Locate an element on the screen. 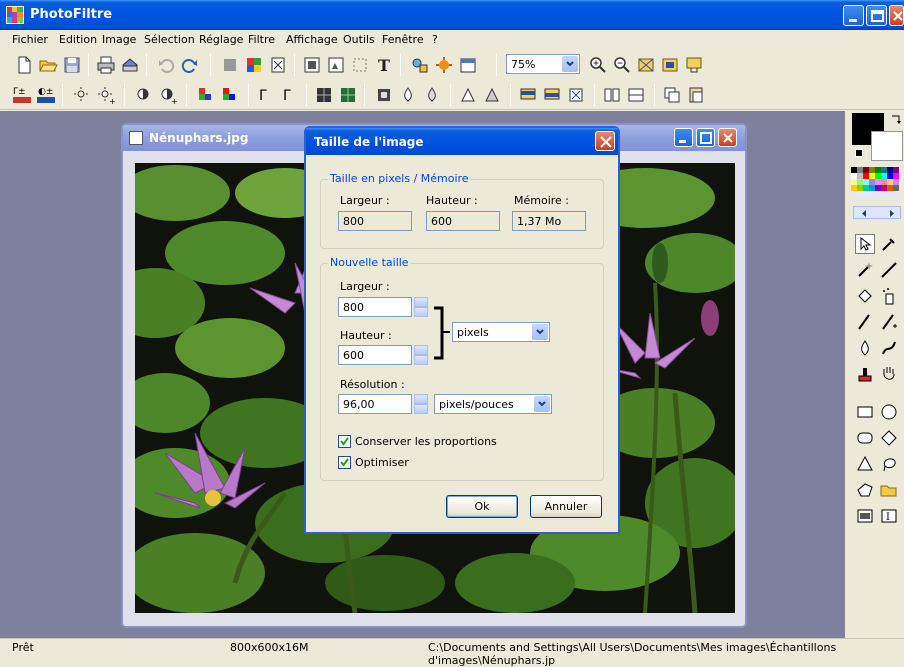  cancel-button: Annuler is located at coordinates (566, 506).